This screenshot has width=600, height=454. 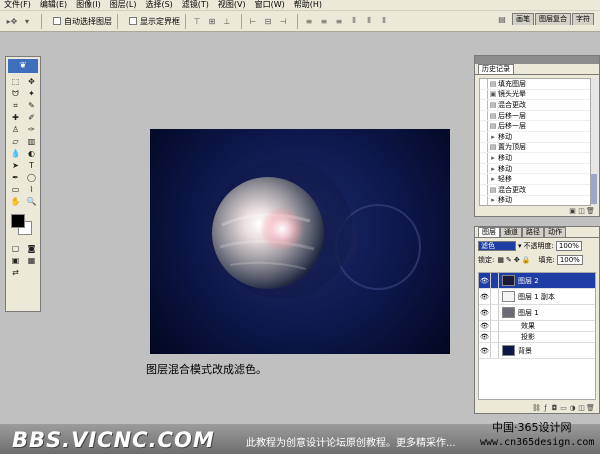 What do you see at coordinates (227, 21) in the screenshot?
I see `align-bottom-icon: ⊥` at bounding box center [227, 21].